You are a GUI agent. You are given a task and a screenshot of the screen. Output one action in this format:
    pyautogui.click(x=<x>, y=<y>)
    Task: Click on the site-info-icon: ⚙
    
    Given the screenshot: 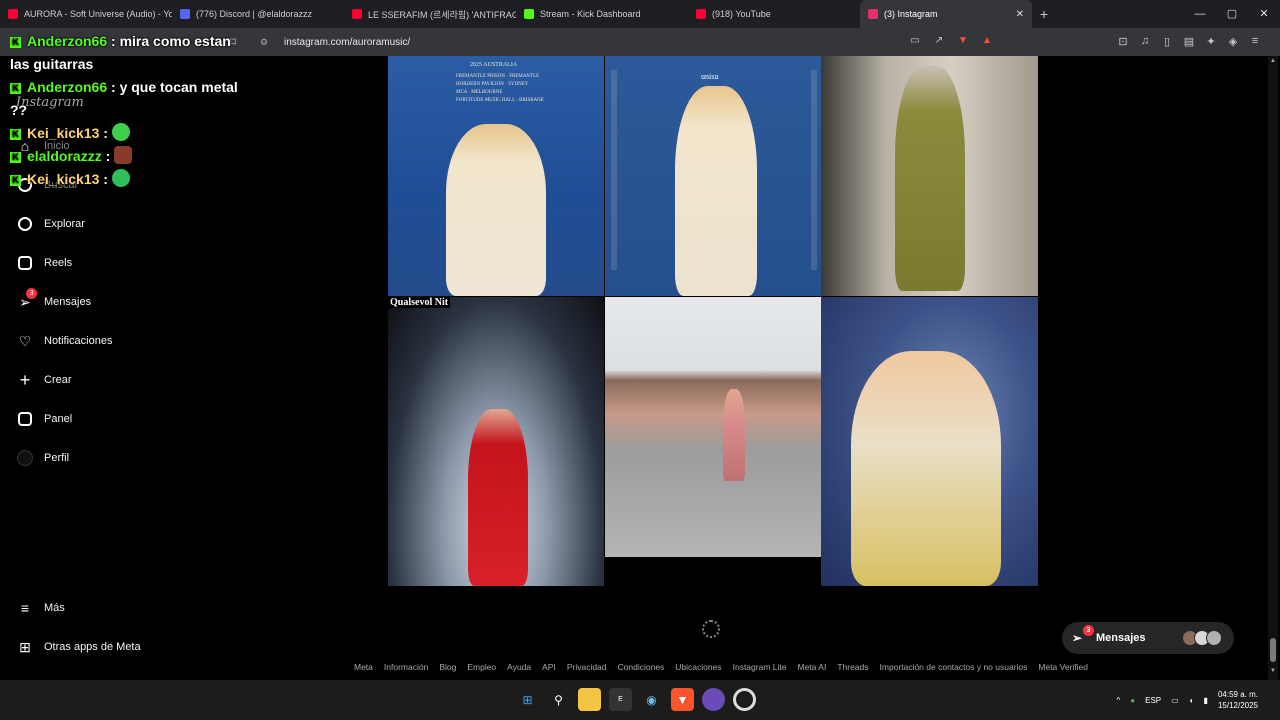 What is the action you would take?
    pyautogui.click(x=267, y=42)
    